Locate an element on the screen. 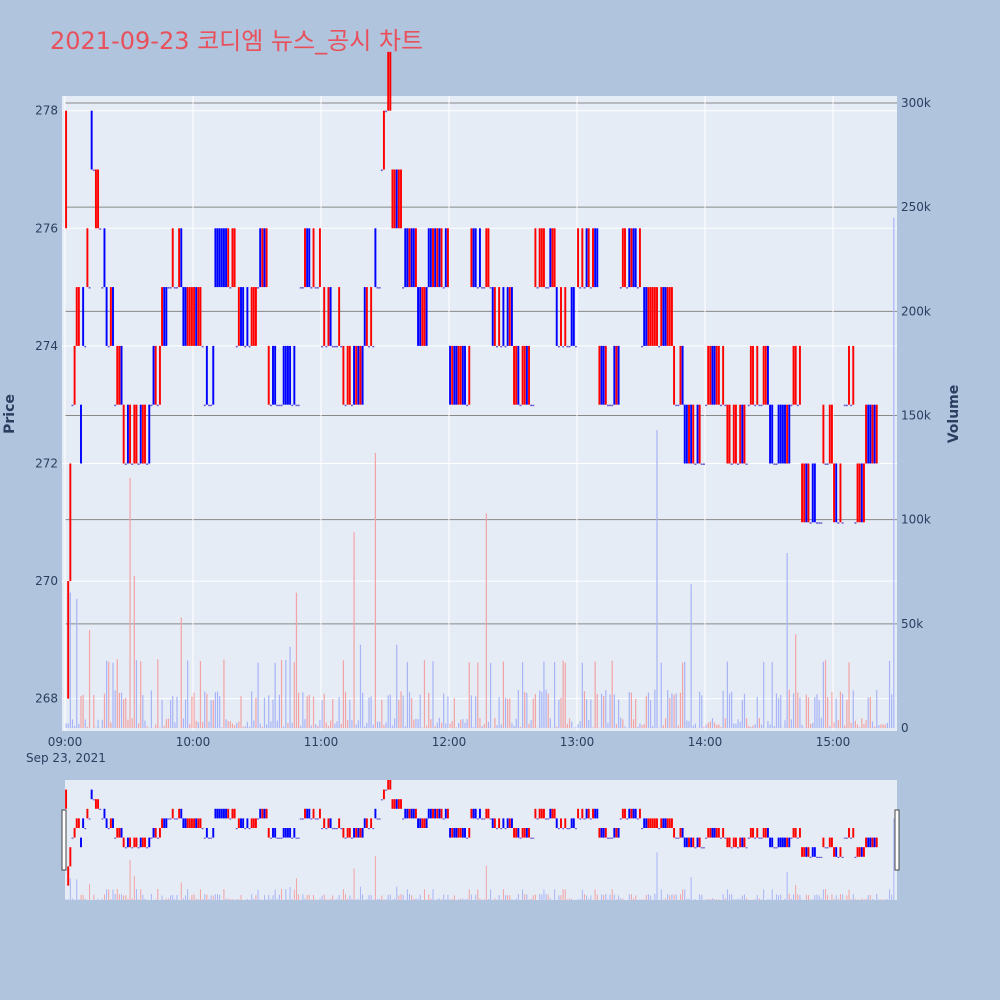  range-slider-right-handle is located at coordinates (897, 840).